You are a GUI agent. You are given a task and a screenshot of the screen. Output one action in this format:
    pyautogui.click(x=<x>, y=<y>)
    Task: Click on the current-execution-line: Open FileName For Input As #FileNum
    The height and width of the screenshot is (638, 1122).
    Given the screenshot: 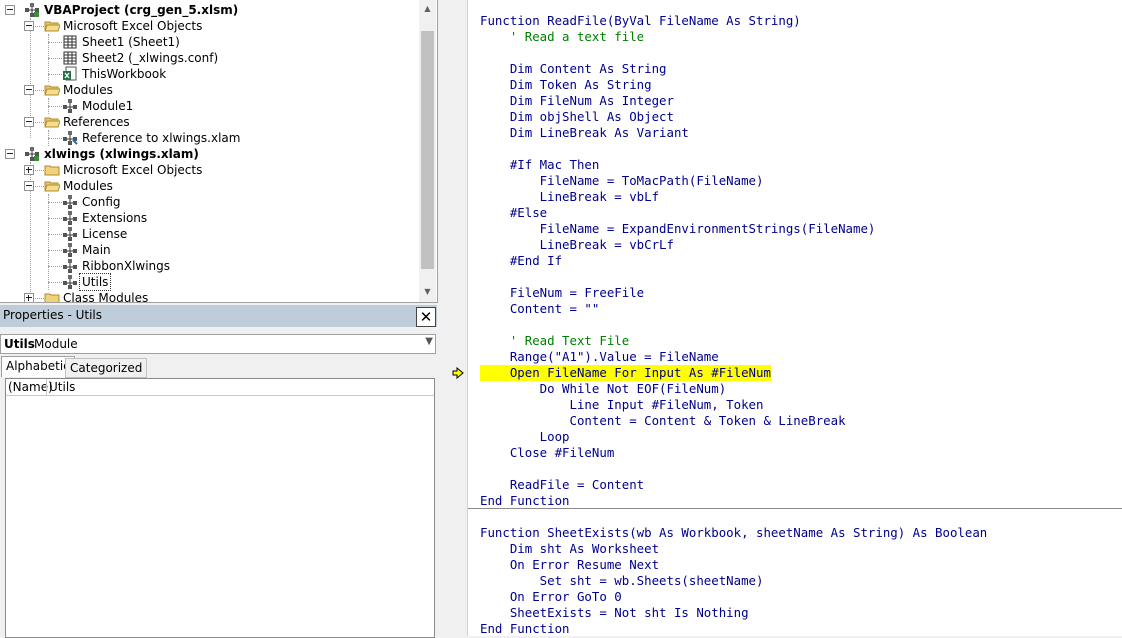 What is the action you would take?
    pyautogui.click(x=625, y=373)
    